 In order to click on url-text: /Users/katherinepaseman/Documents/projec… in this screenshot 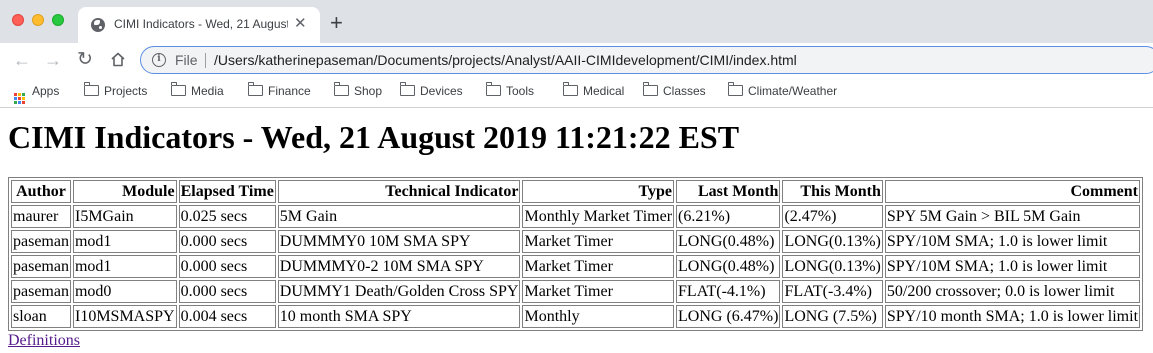, I will do `click(505, 60)`.